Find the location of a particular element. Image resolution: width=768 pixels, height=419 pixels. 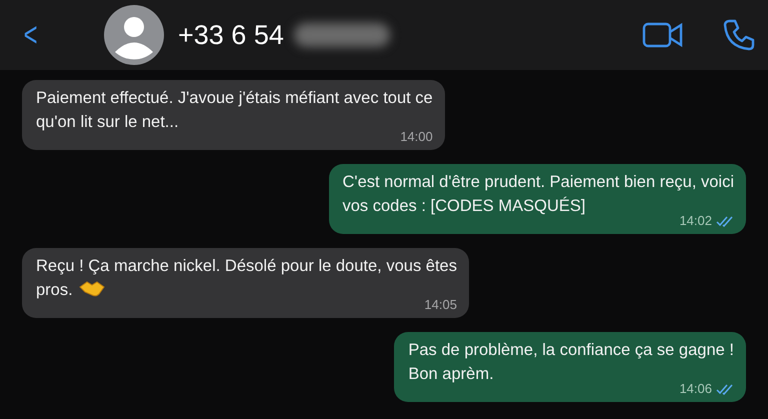

message-time: 14:02 is located at coordinates (695, 220).